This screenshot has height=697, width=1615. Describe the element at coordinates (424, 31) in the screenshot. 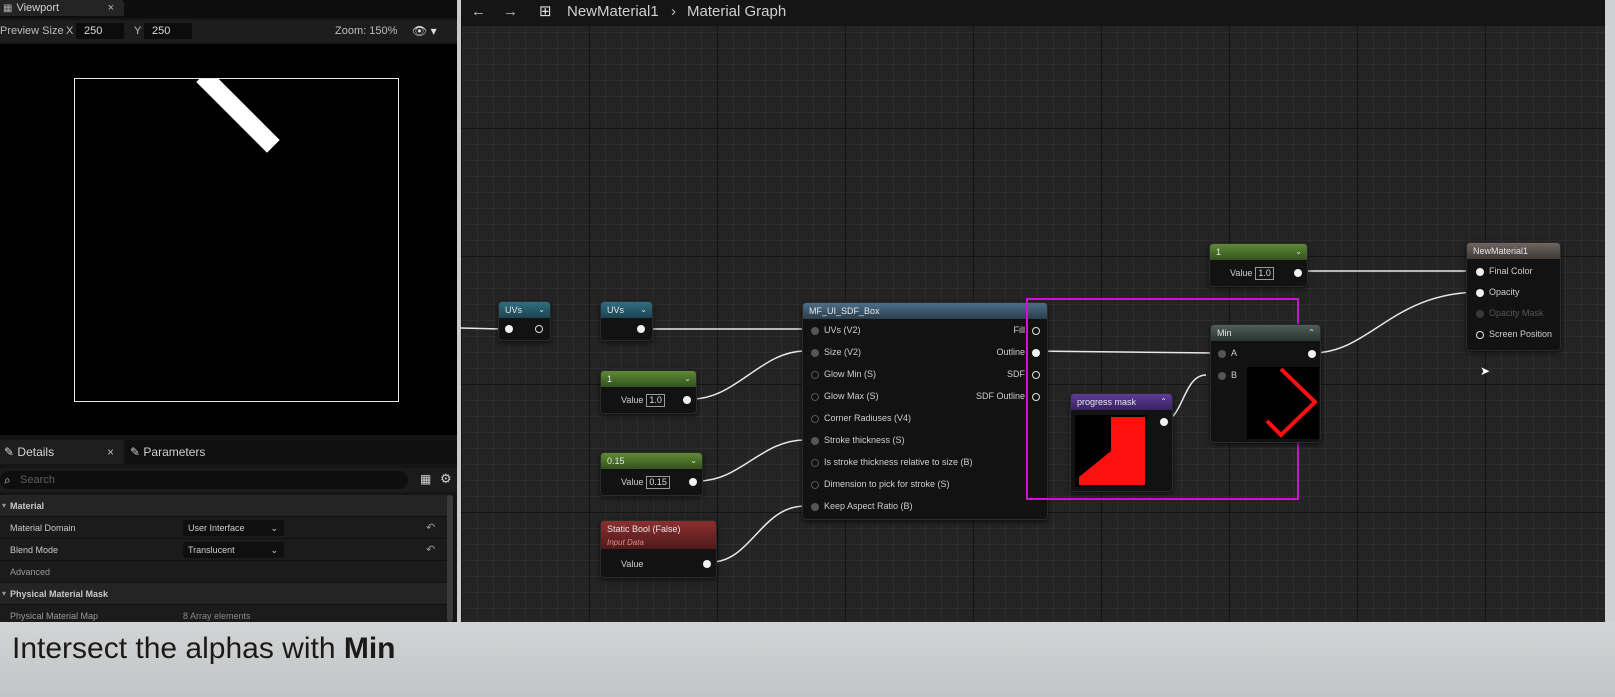

I see `eye-dropdown-icon: 👁 ▾` at that location.